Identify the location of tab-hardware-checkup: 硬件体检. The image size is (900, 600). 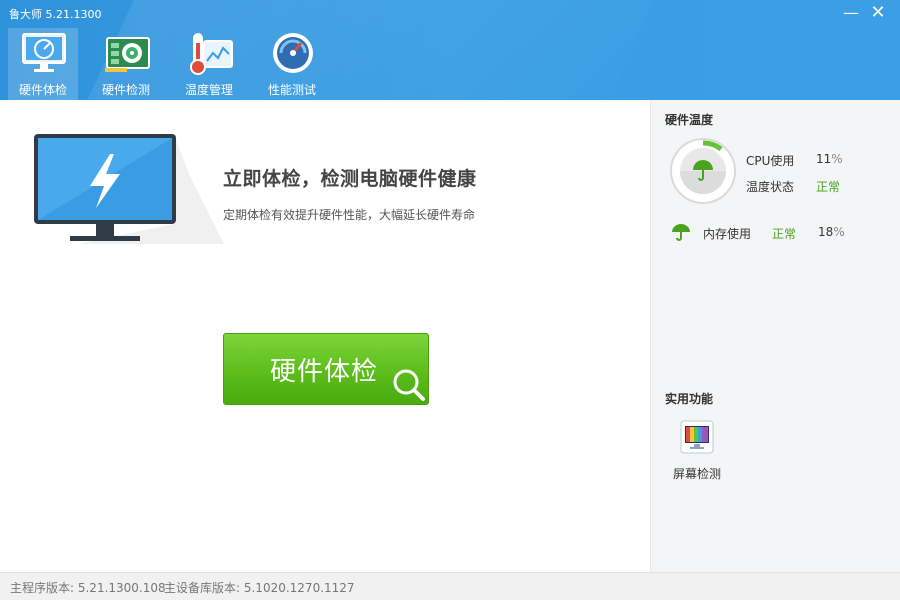
(43, 64).